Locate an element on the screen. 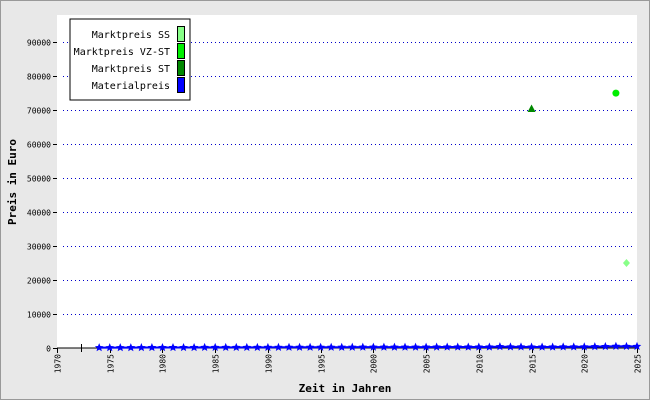  x-tick-label: 1980 is located at coordinates (163, 363).